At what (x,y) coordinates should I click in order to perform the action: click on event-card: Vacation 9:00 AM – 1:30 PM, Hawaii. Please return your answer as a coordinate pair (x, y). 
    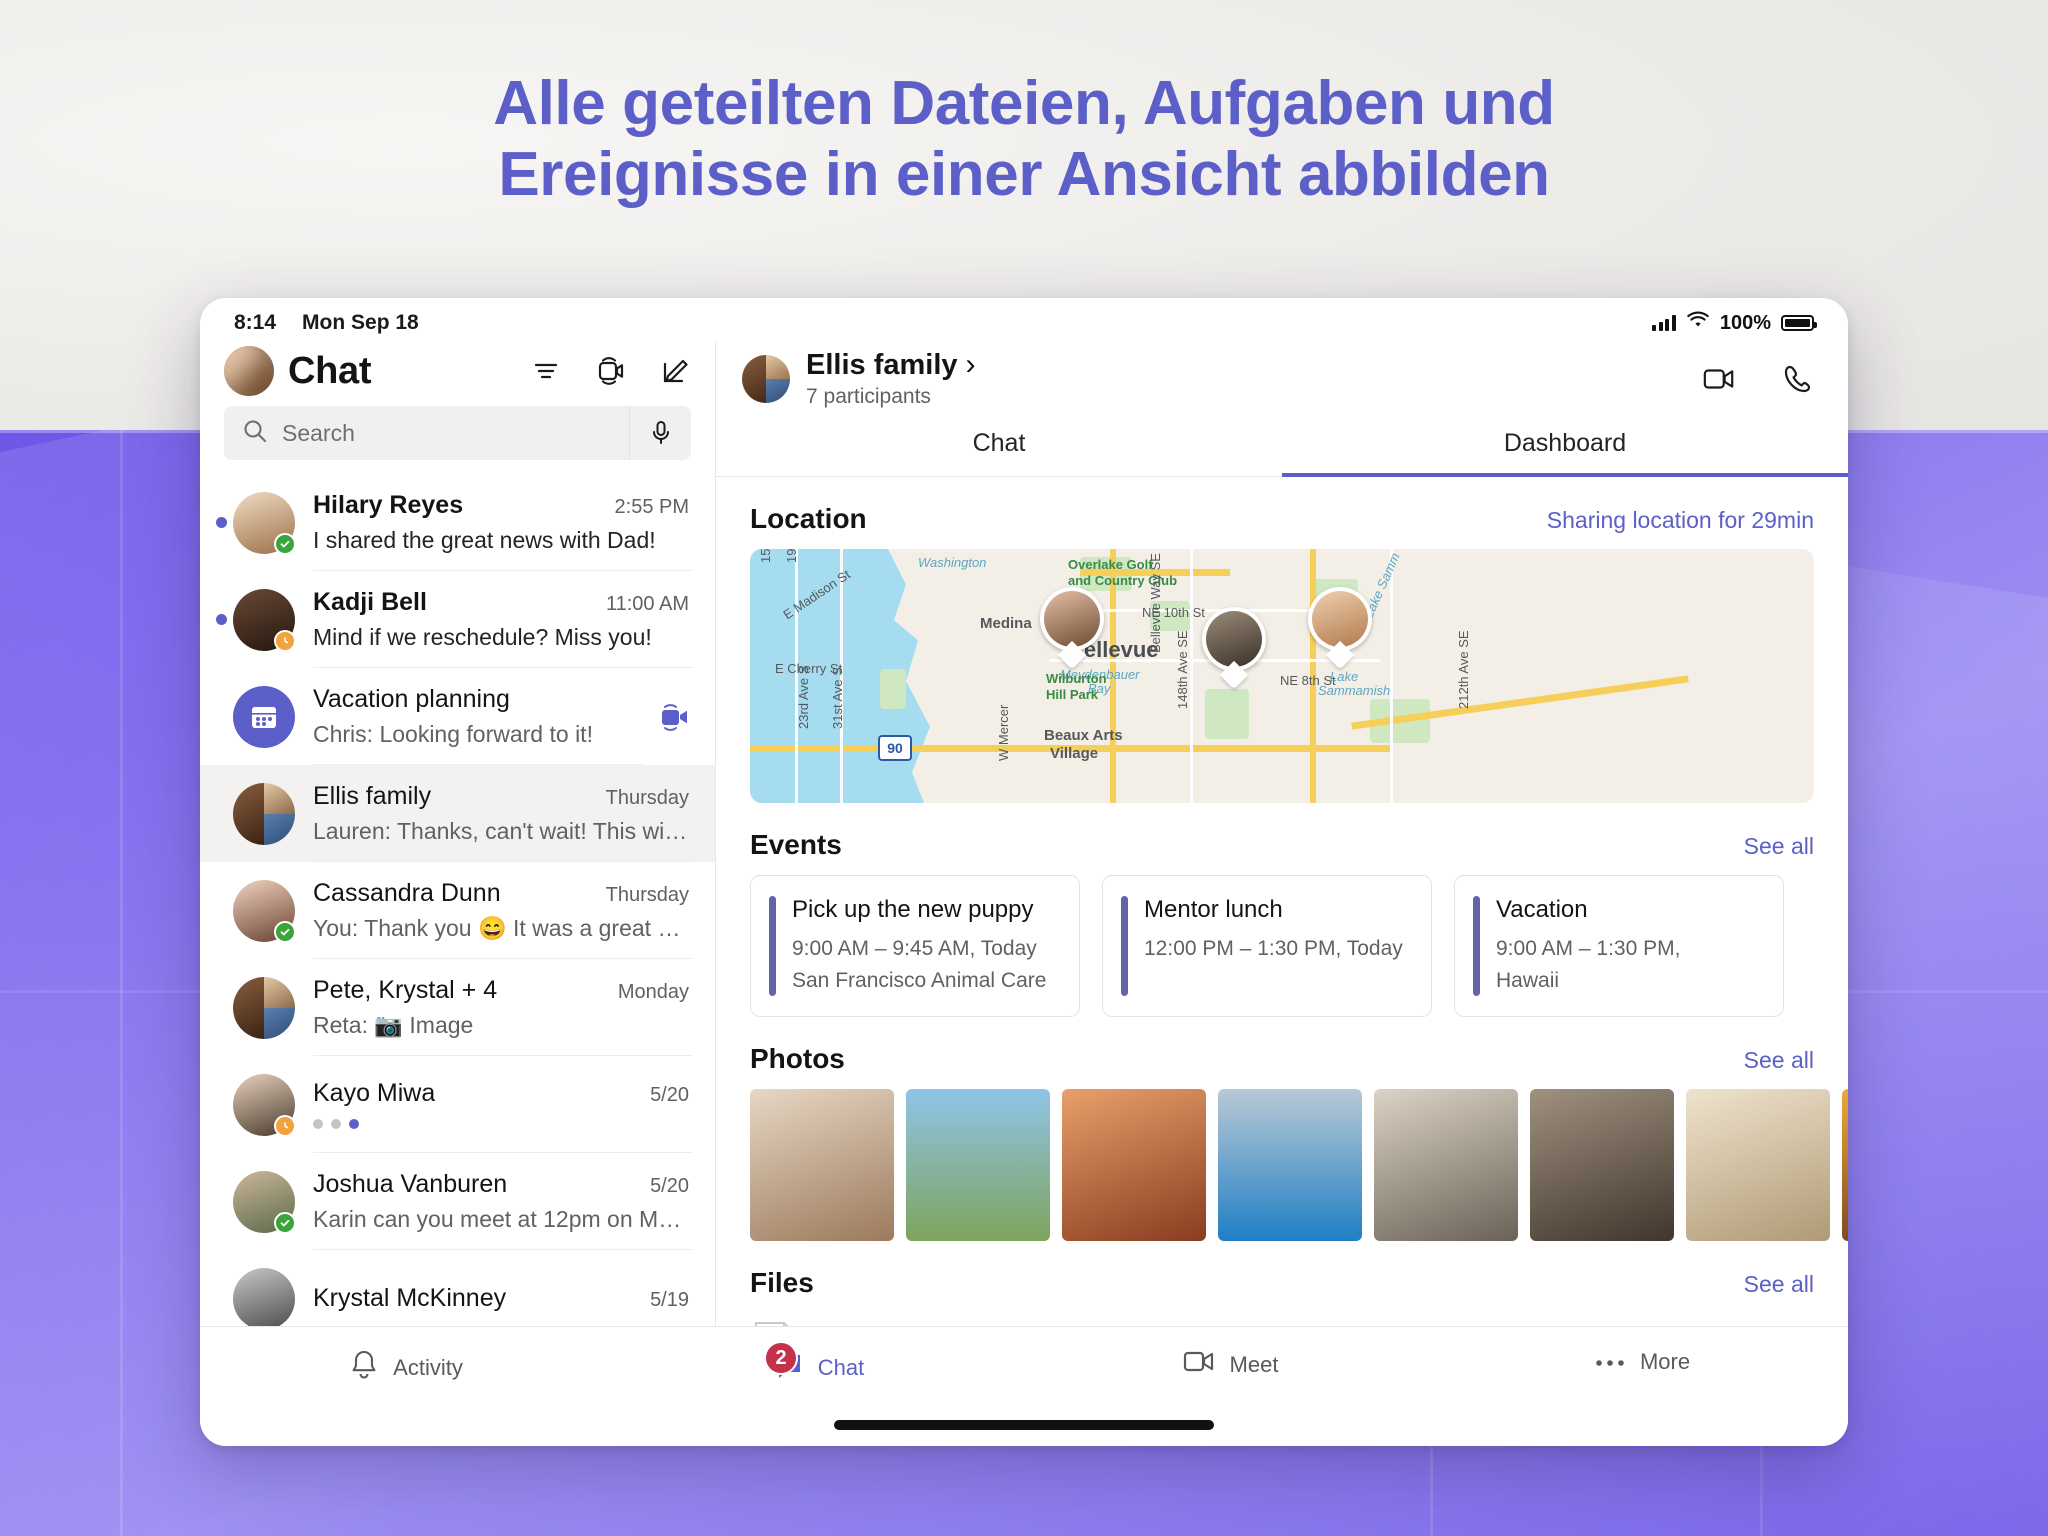
    Looking at the image, I should click on (1619, 946).